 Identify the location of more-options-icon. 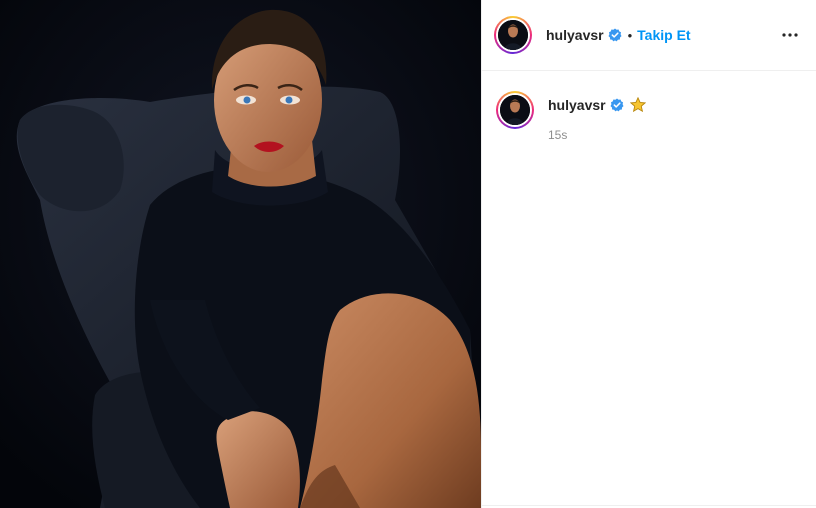
(790, 35).